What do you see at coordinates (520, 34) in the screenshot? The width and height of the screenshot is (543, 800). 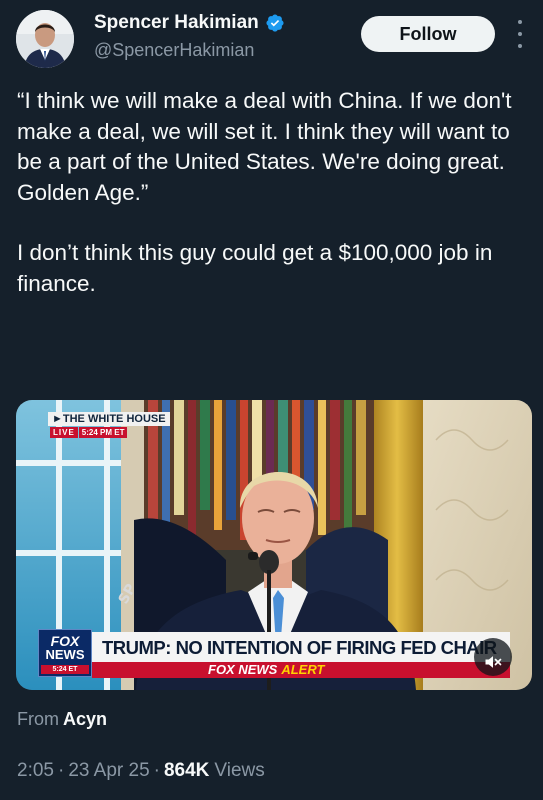 I see `more-vertical-icon` at bounding box center [520, 34].